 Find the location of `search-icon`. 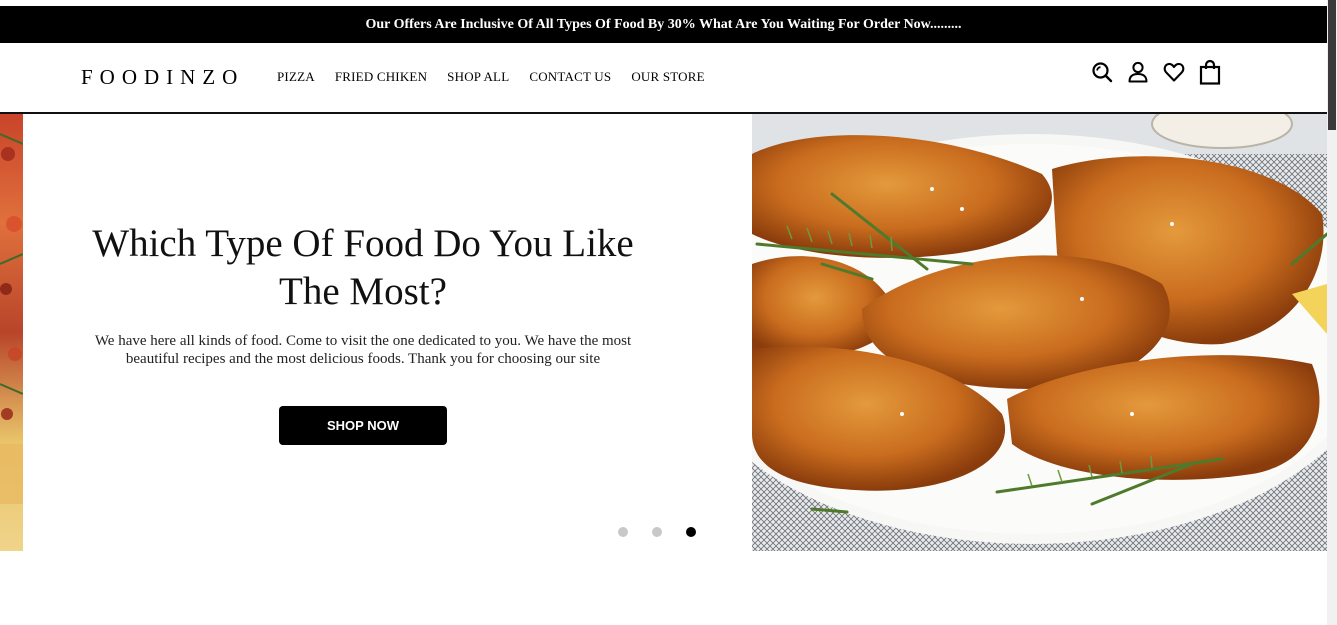

search-icon is located at coordinates (1102, 72).